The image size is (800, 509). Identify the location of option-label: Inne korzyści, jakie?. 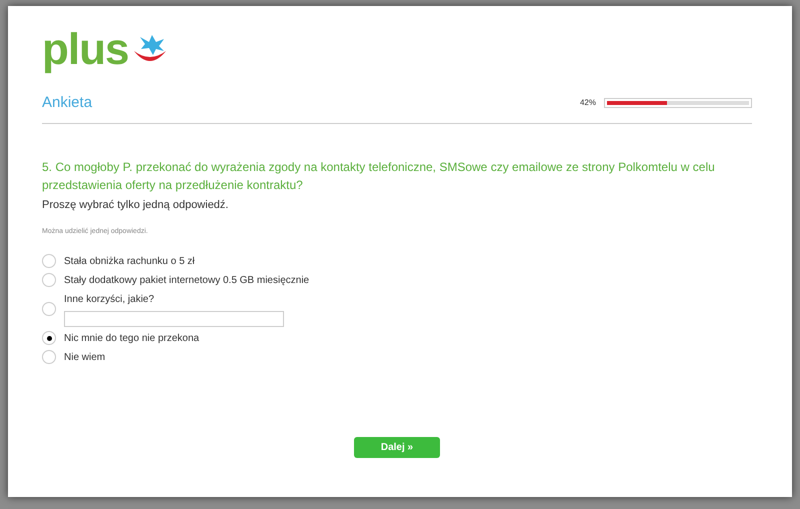
(110, 299).